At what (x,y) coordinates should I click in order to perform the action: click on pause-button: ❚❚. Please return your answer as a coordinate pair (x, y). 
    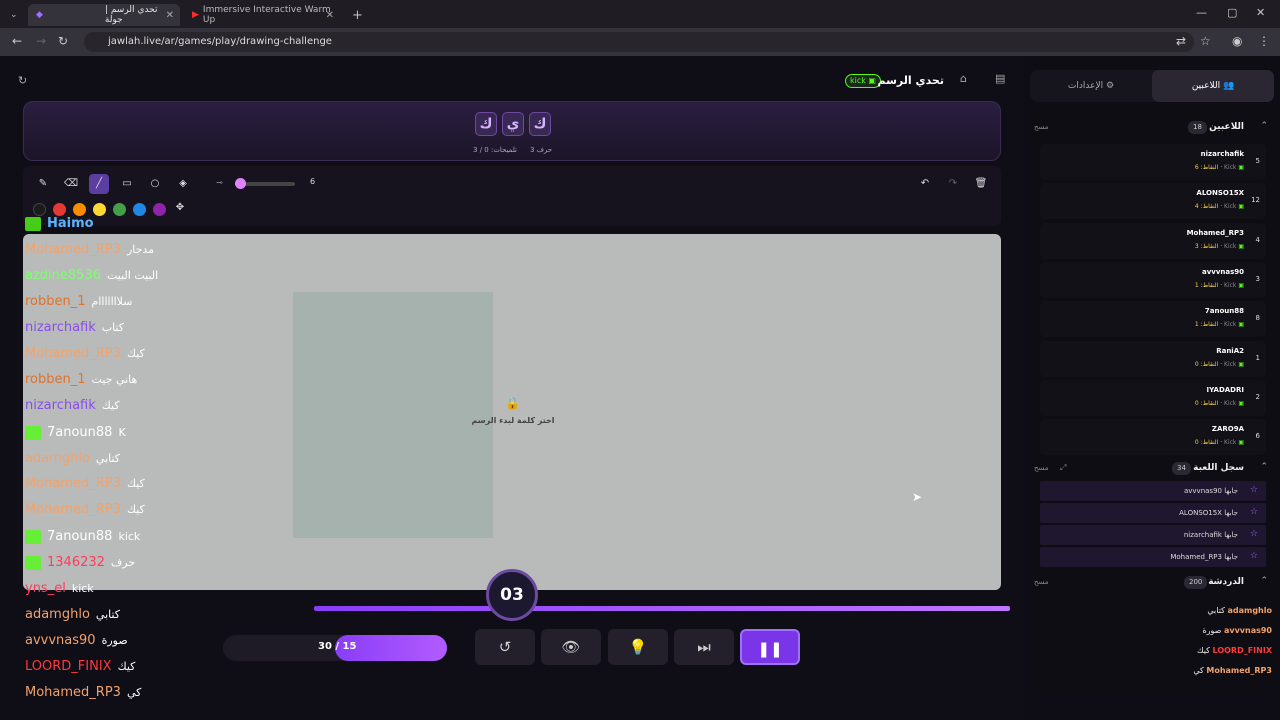
    Looking at the image, I should click on (770, 647).